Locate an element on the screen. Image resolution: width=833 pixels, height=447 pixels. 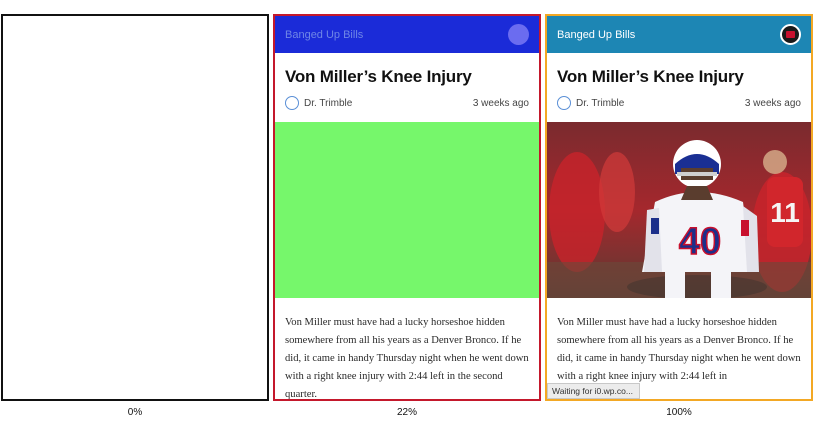
football-player-photo: 11 40 is located at coordinates (679, 210).